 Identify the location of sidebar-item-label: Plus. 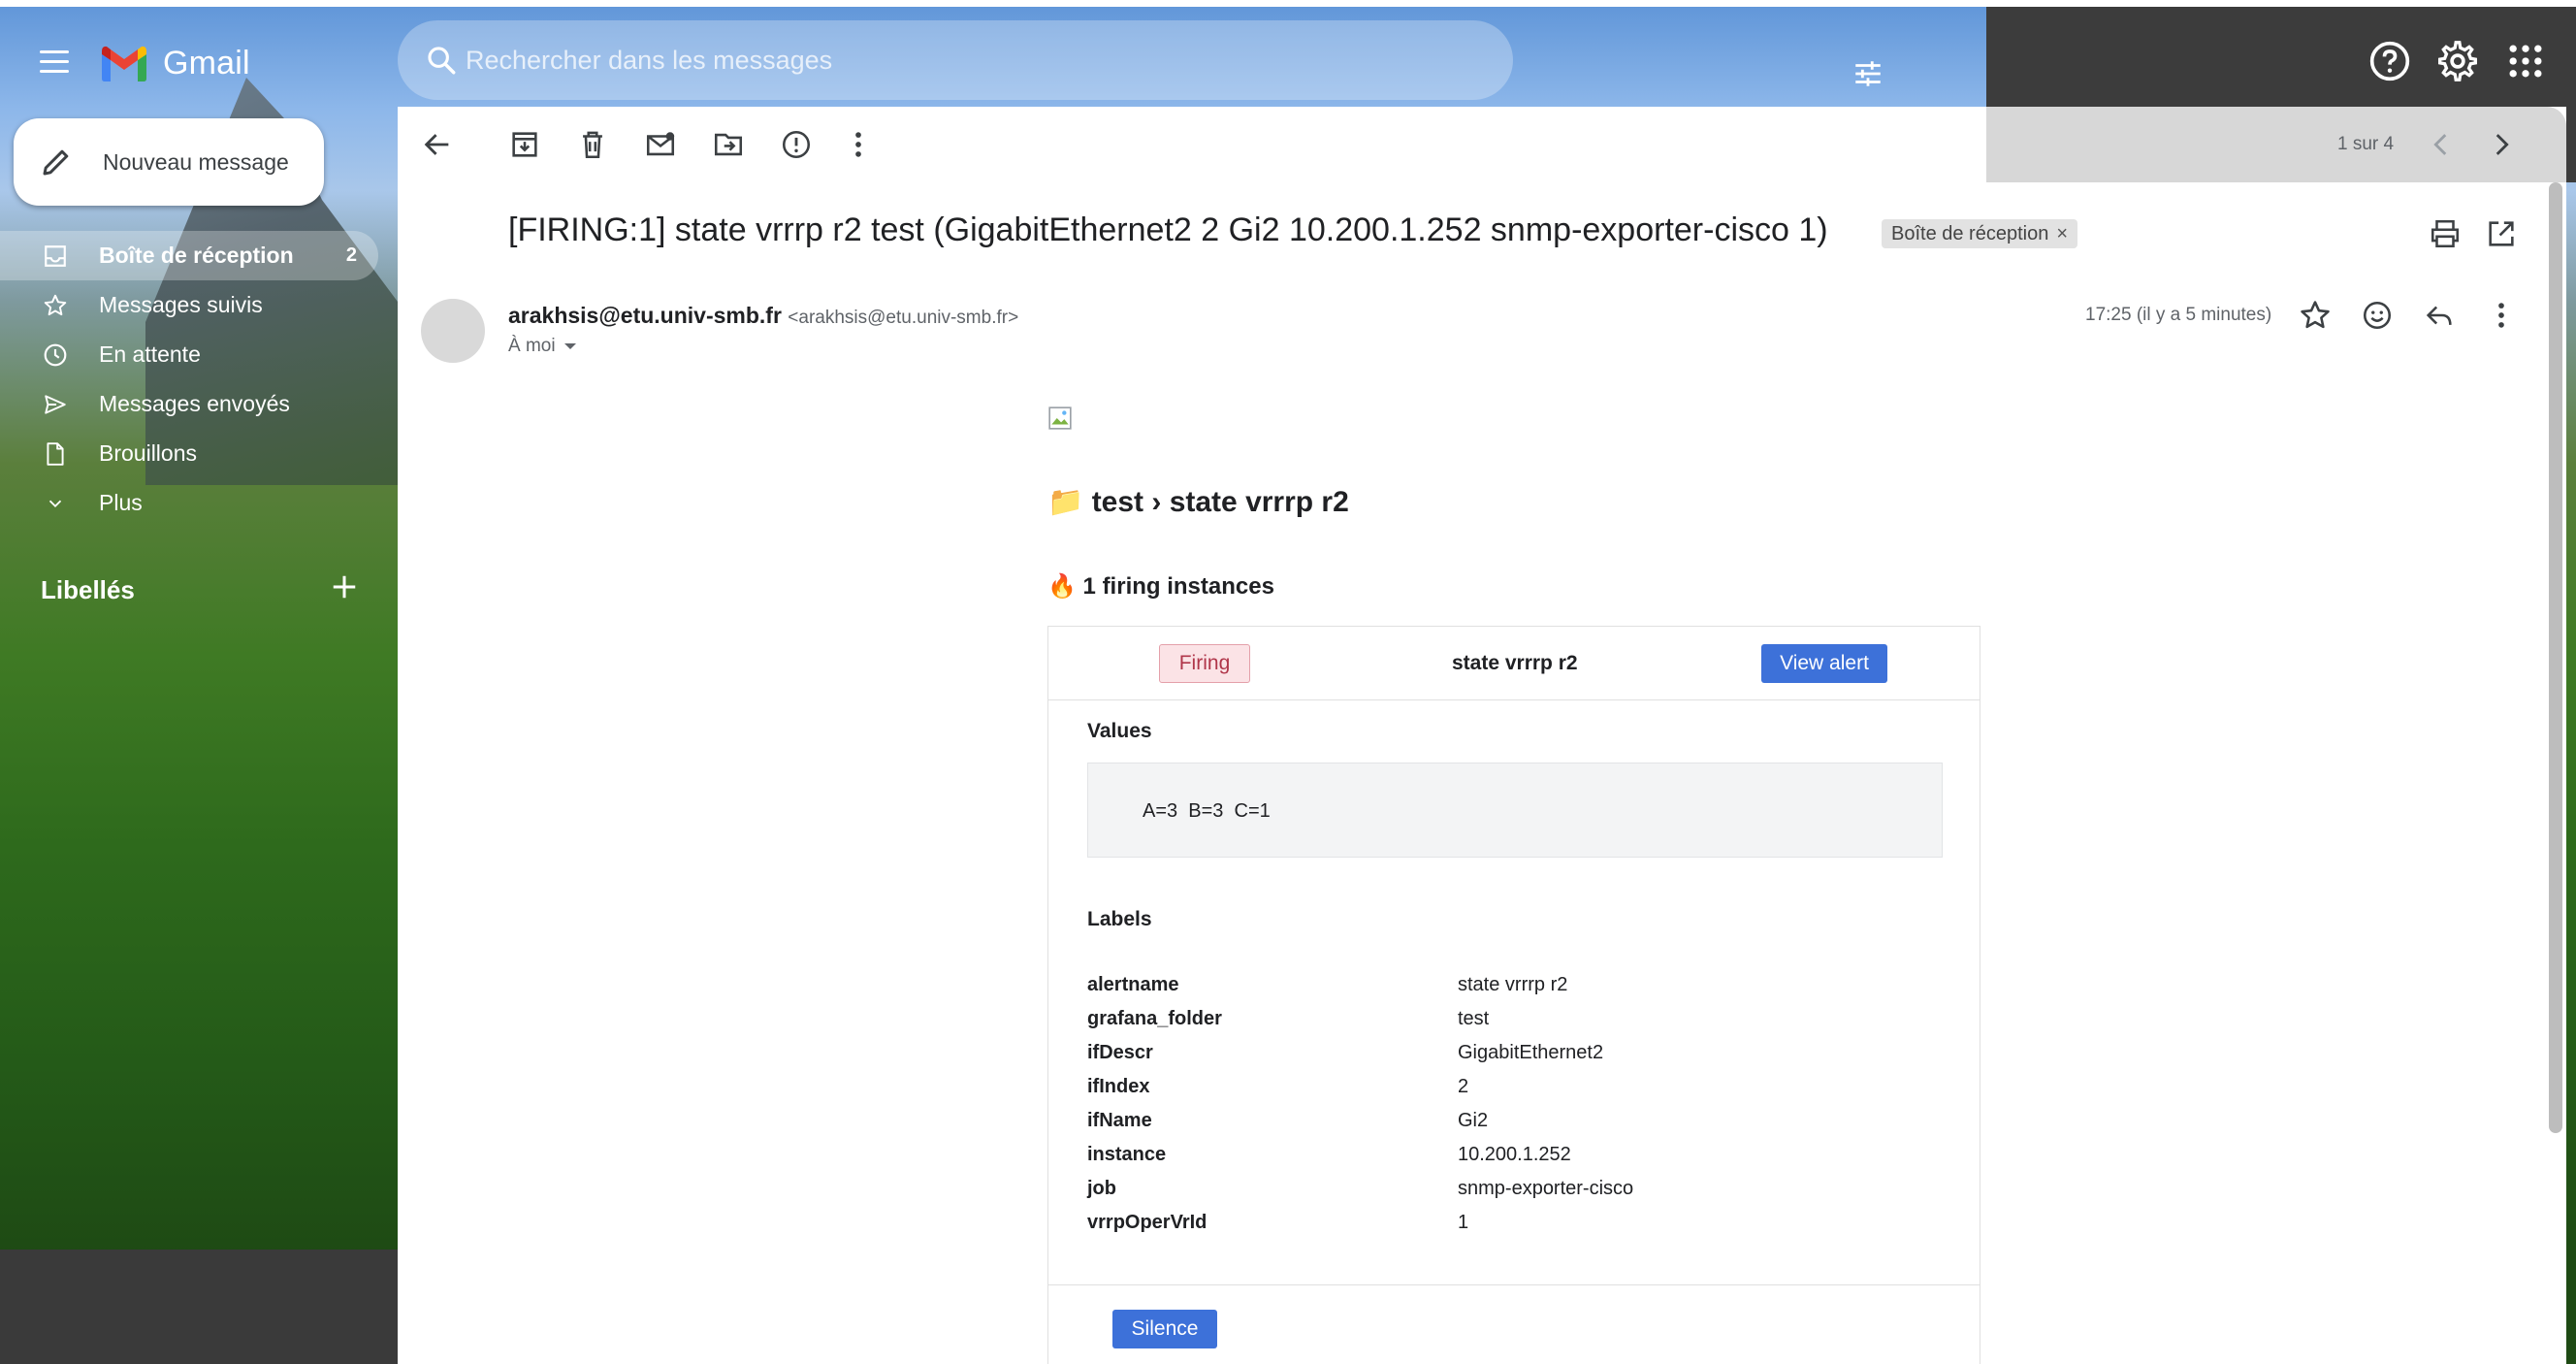
(121, 503).